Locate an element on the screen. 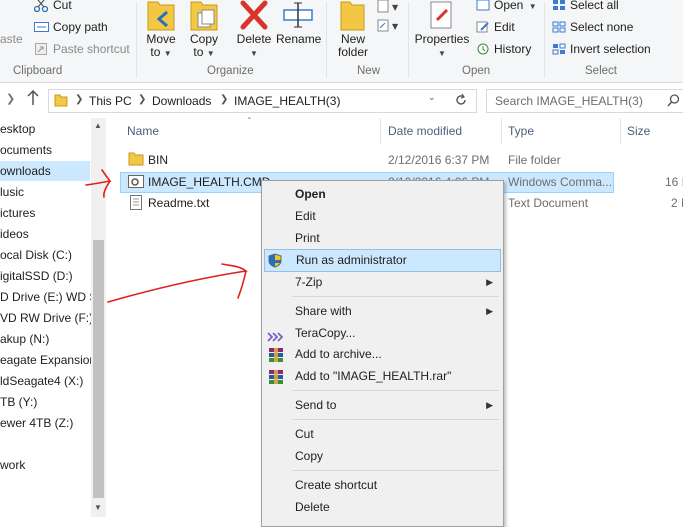 This screenshot has width=683, height=527. new-item-icon: ▼ is located at coordinates (389, 7).